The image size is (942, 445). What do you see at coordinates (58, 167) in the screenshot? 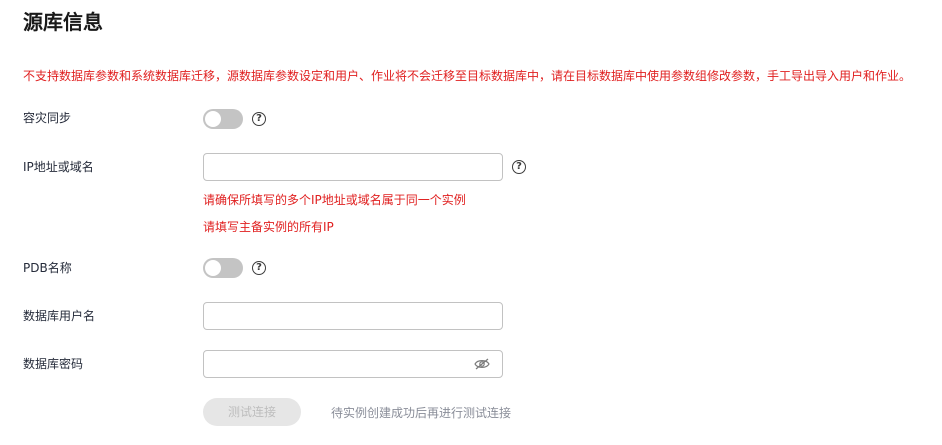
I see `ip-domain-label: IP地址或域名` at bounding box center [58, 167].